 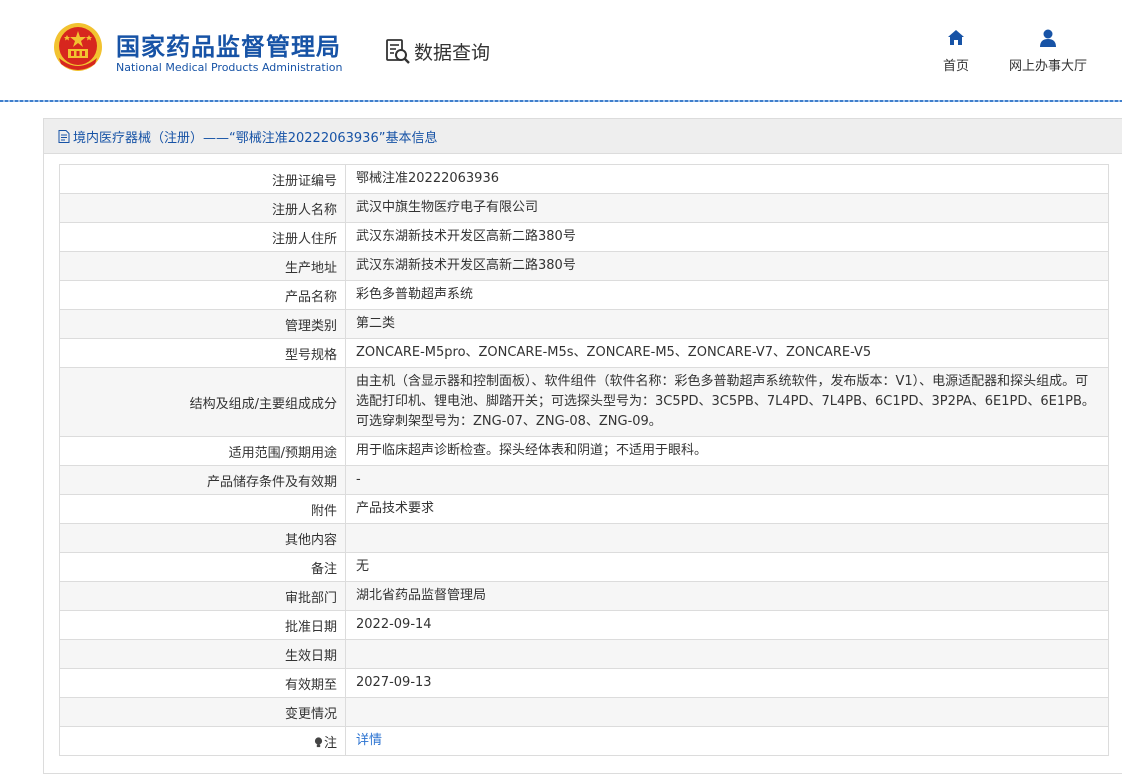 I want to click on row-value: 第二类, so click(x=727, y=324).